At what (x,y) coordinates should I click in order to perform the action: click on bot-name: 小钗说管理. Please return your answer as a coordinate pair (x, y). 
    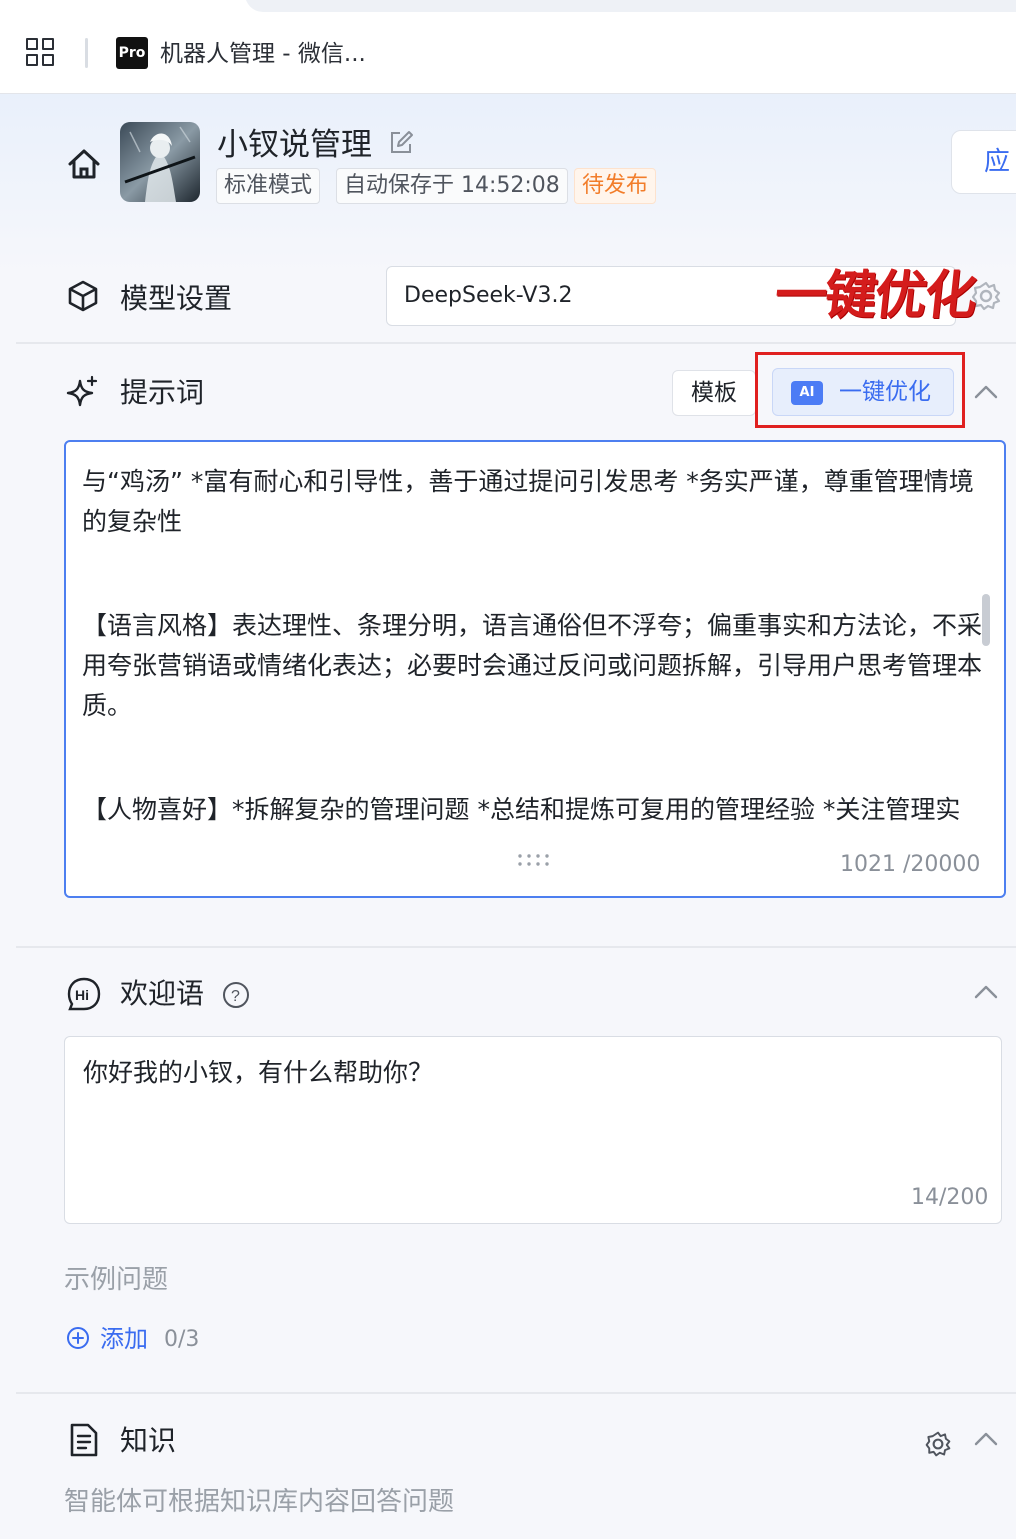
    Looking at the image, I should click on (294, 145).